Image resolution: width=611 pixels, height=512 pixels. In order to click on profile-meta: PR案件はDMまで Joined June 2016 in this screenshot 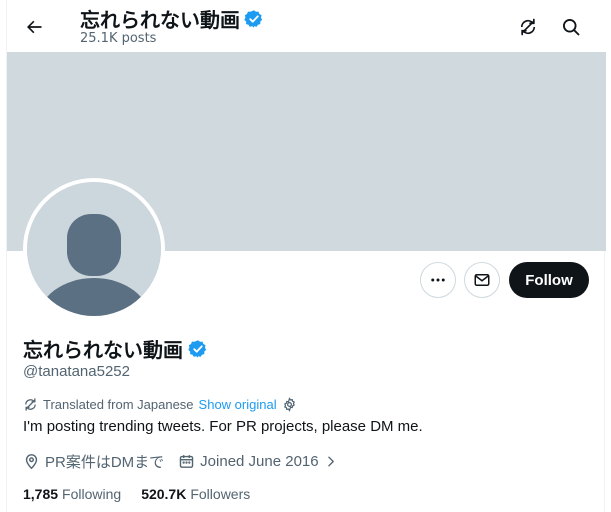, I will do `click(185, 461)`.